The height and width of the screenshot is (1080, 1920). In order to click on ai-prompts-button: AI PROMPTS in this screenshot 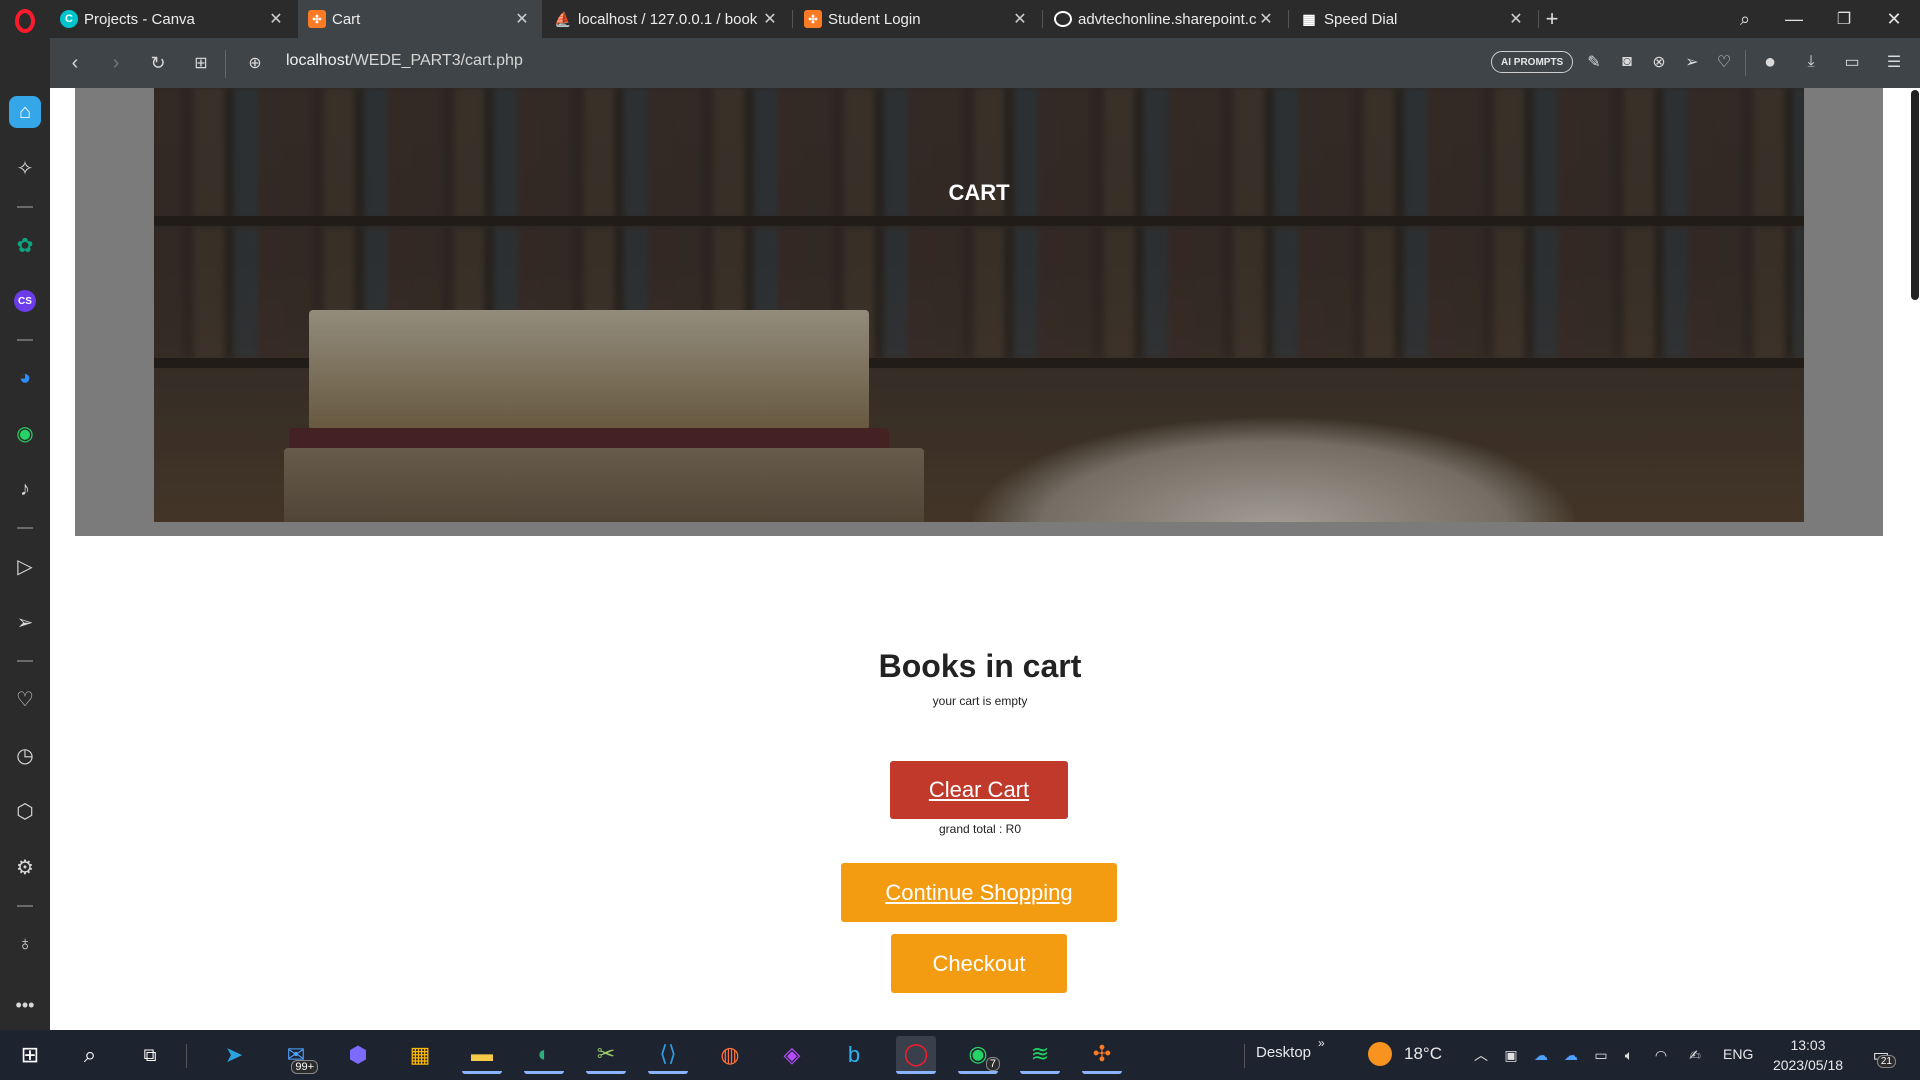, I will do `click(1532, 62)`.